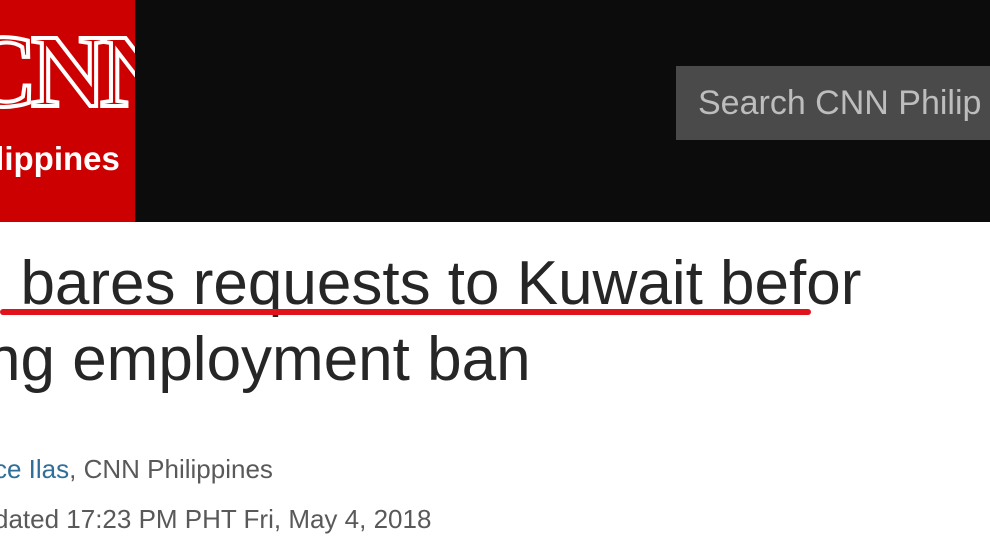  What do you see at coordinates (67, 71) in the screenshot?
I see `logo-wordmark: CNN` at bounding box center [67, 71].